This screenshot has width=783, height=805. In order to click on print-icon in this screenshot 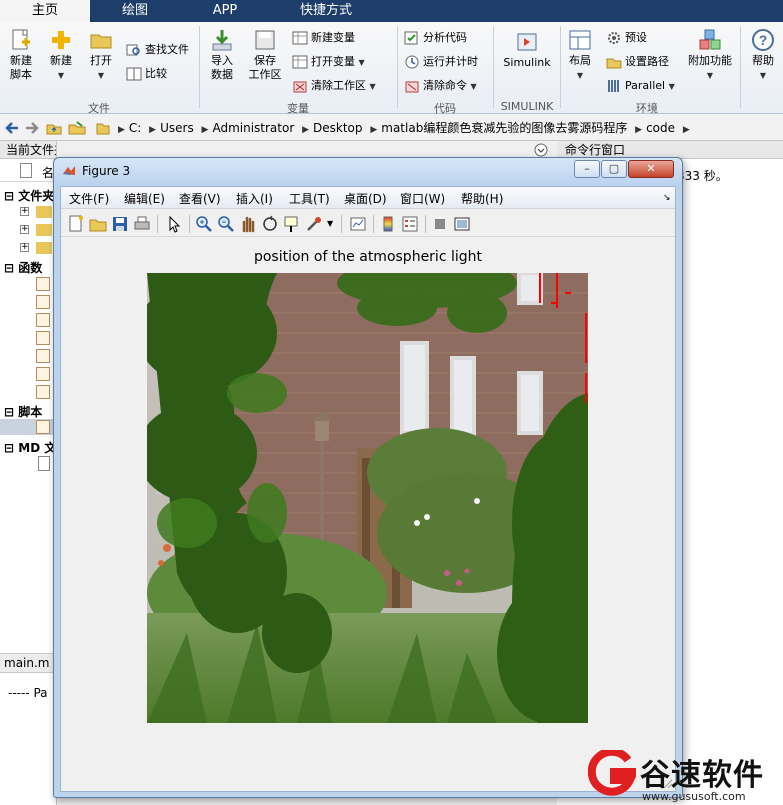, I will do `click(142, 224)`.